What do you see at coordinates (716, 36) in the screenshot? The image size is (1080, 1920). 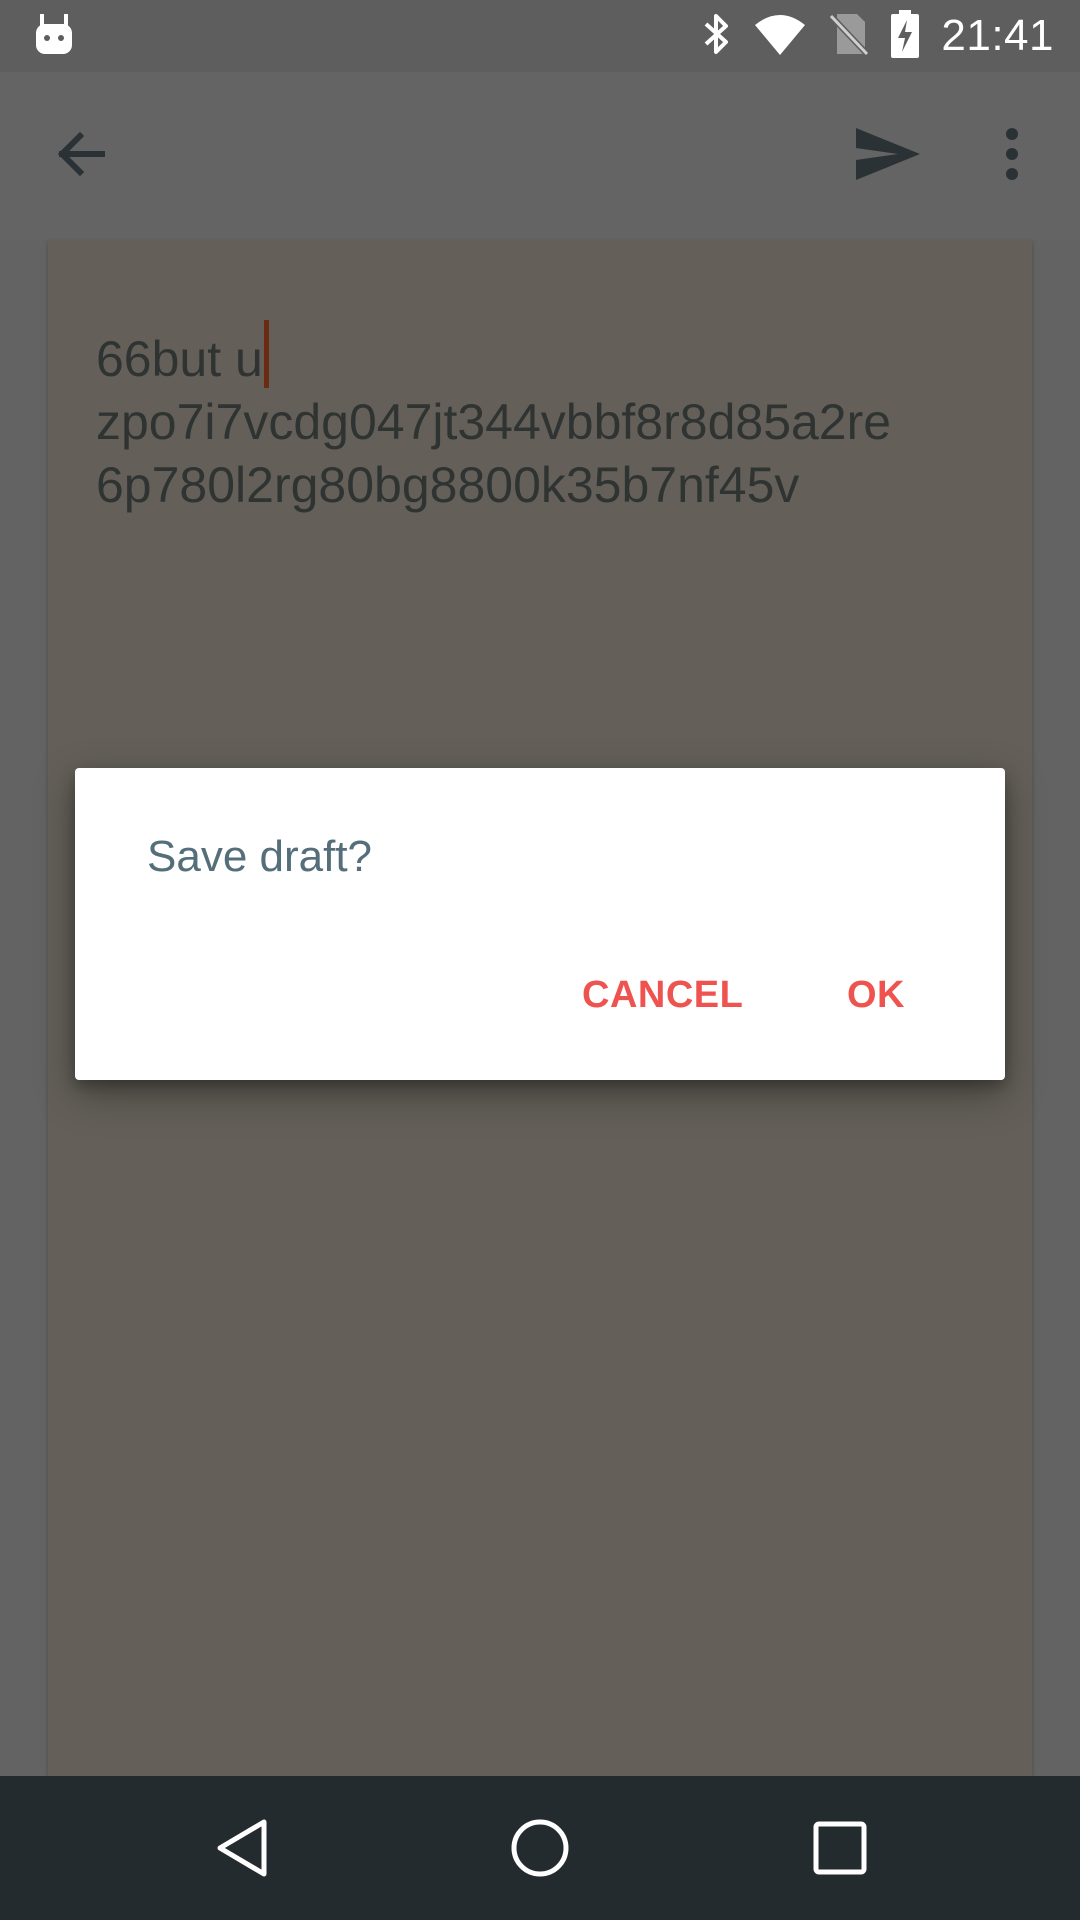 I see `bluetooth-icon` at bounding box center [716, 36].